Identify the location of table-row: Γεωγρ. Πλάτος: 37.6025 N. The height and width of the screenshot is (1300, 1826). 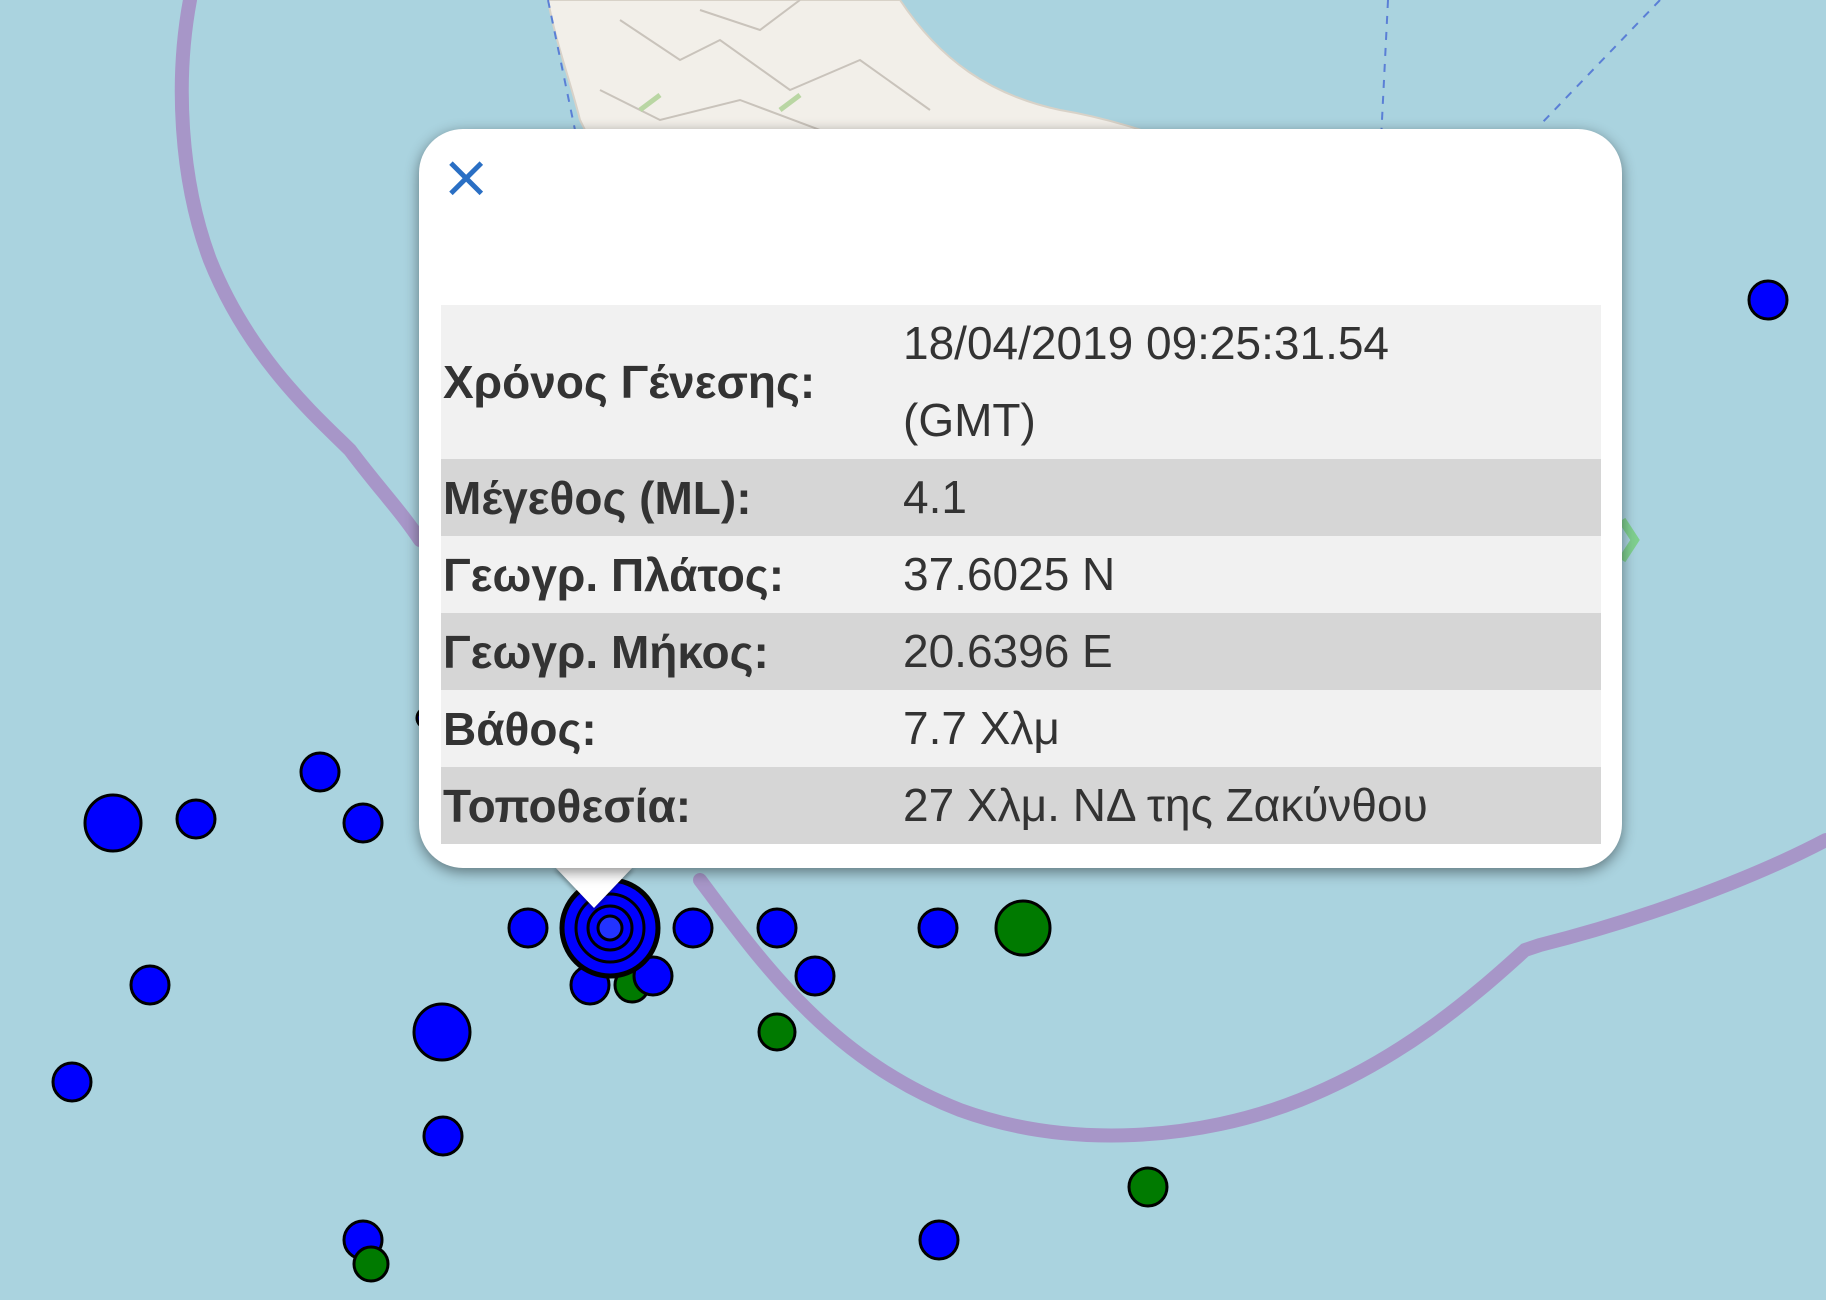
(1021, 574).